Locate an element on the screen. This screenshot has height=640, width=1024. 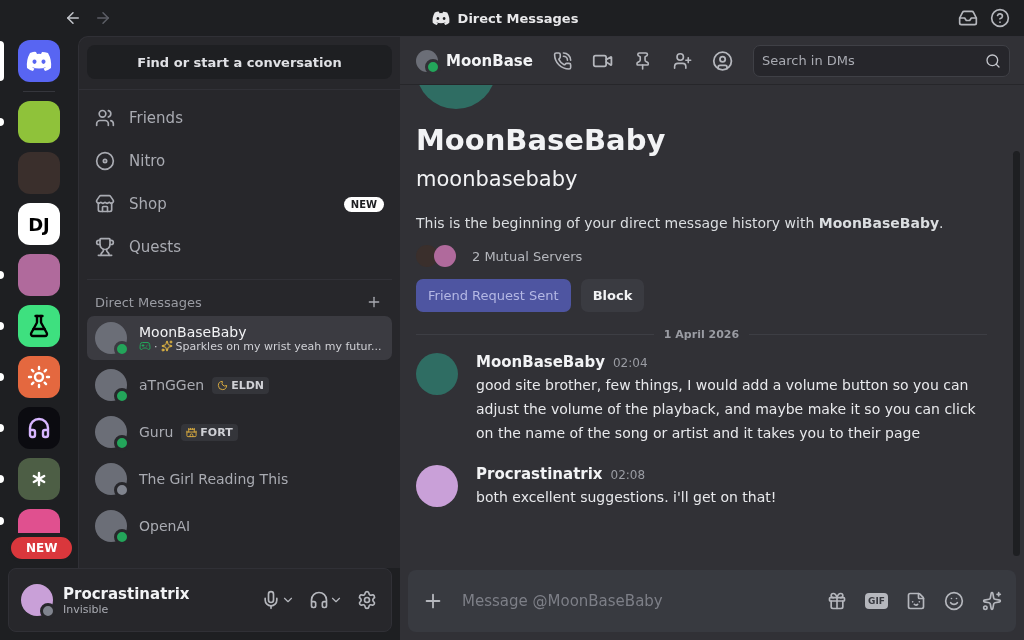
guild-tag: FORT is located at coordinates (209, 432).